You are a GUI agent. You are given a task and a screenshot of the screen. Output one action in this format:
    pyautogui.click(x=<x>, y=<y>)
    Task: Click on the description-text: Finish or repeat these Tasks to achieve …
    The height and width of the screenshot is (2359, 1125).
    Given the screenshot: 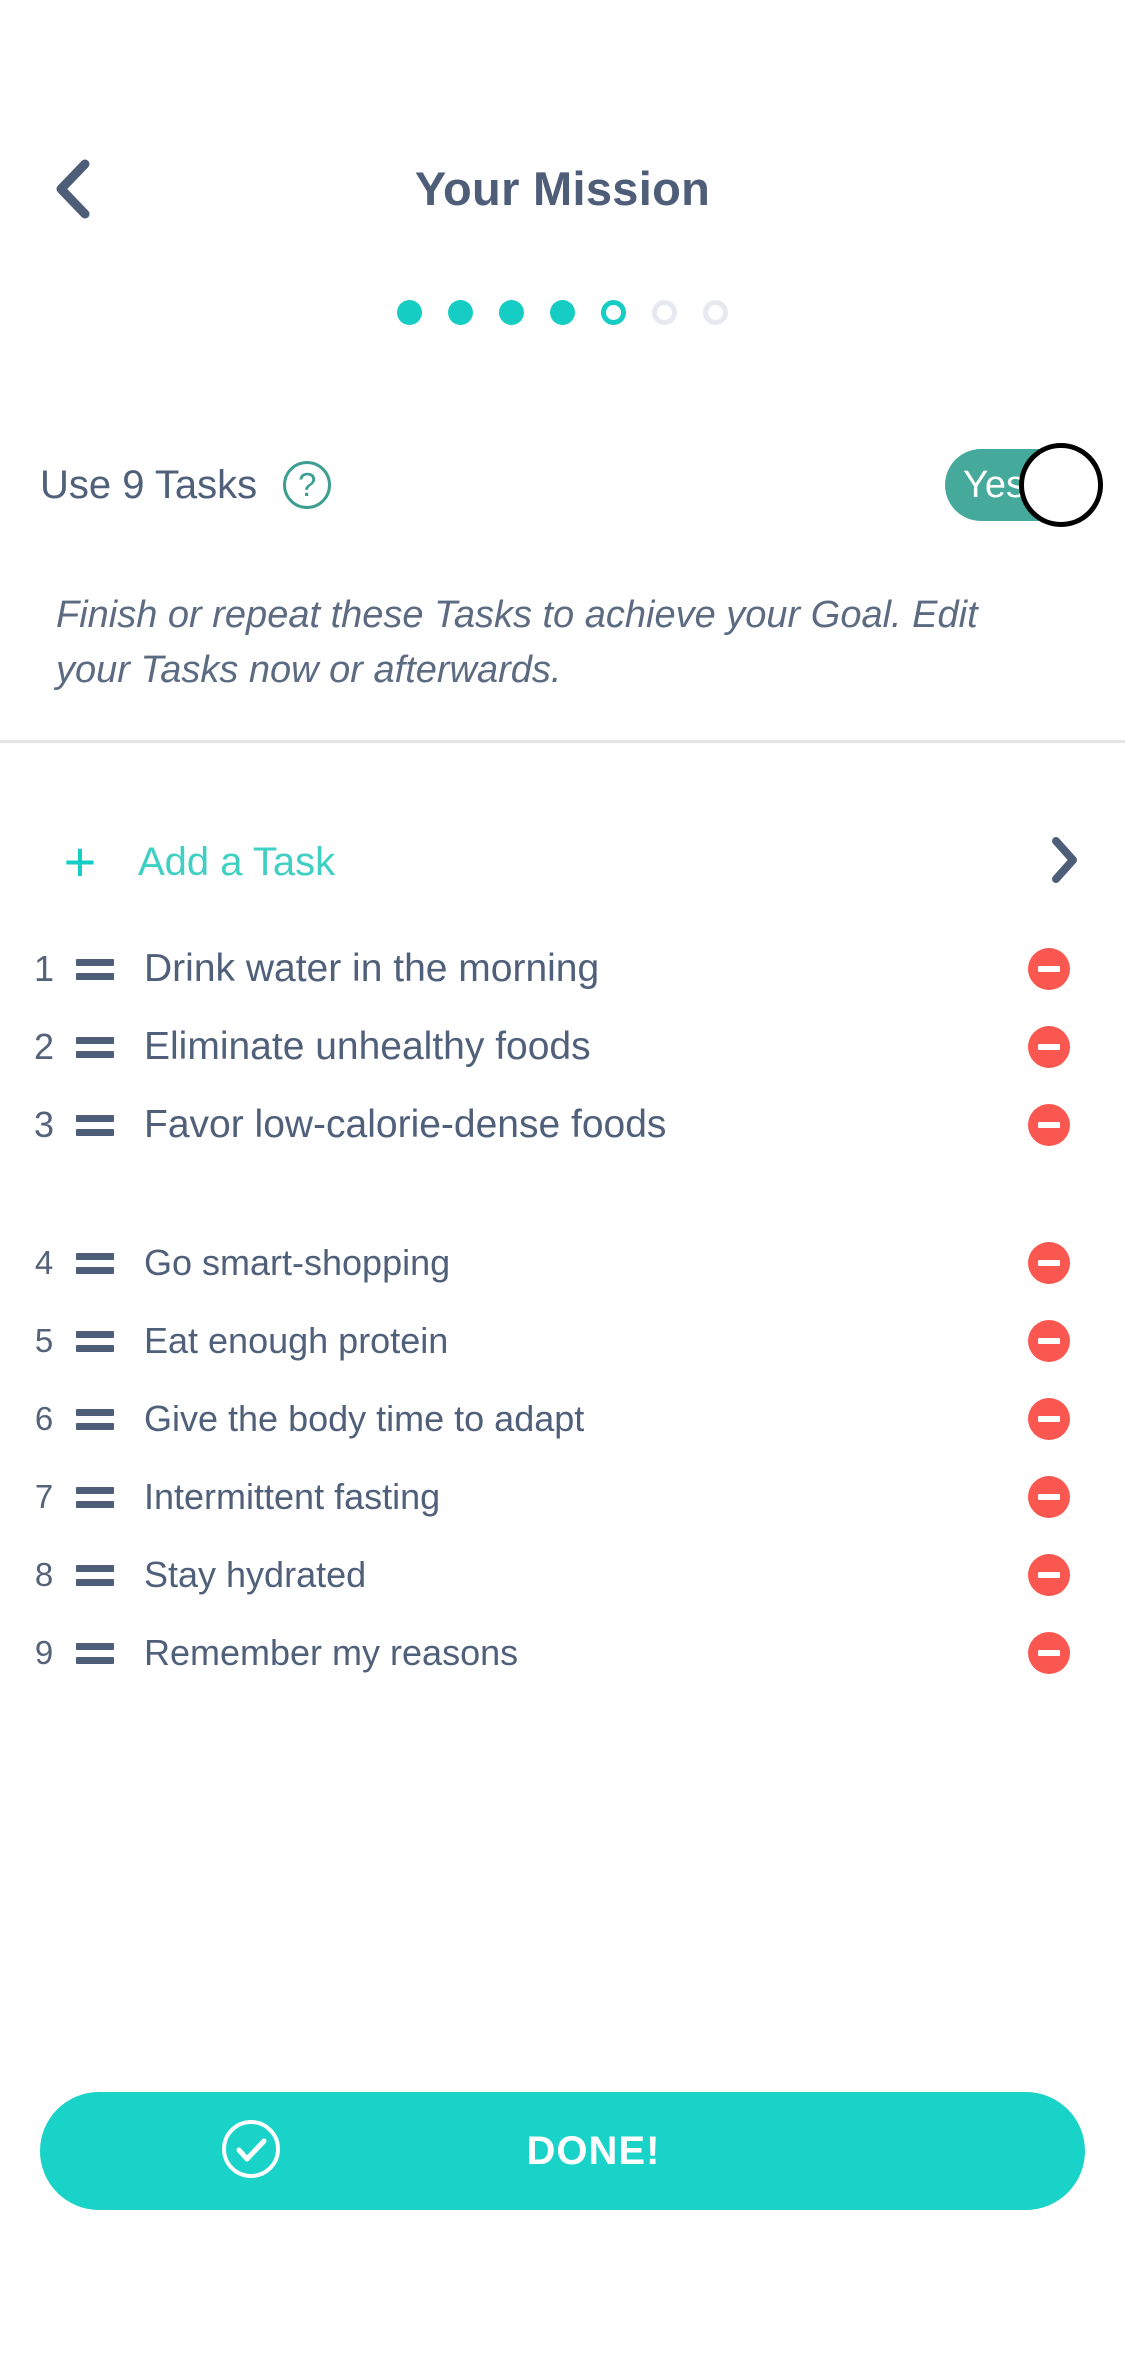 What is the action you would take?
    pyautogui.click(x=517, y=643)
    